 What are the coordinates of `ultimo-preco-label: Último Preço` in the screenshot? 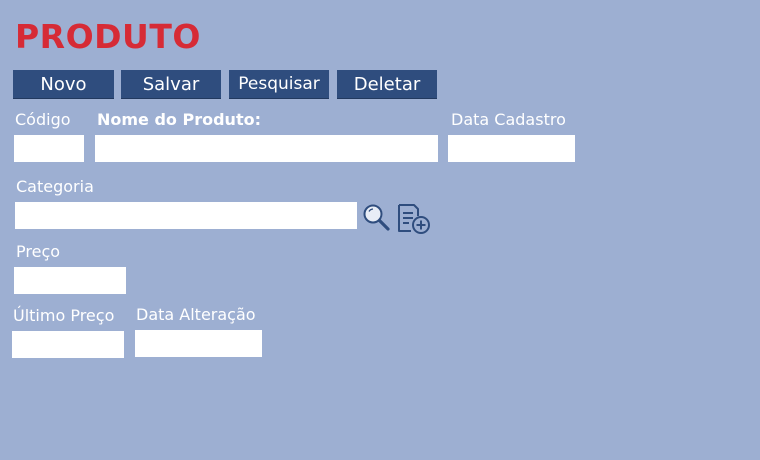 It's located at (64, 315).